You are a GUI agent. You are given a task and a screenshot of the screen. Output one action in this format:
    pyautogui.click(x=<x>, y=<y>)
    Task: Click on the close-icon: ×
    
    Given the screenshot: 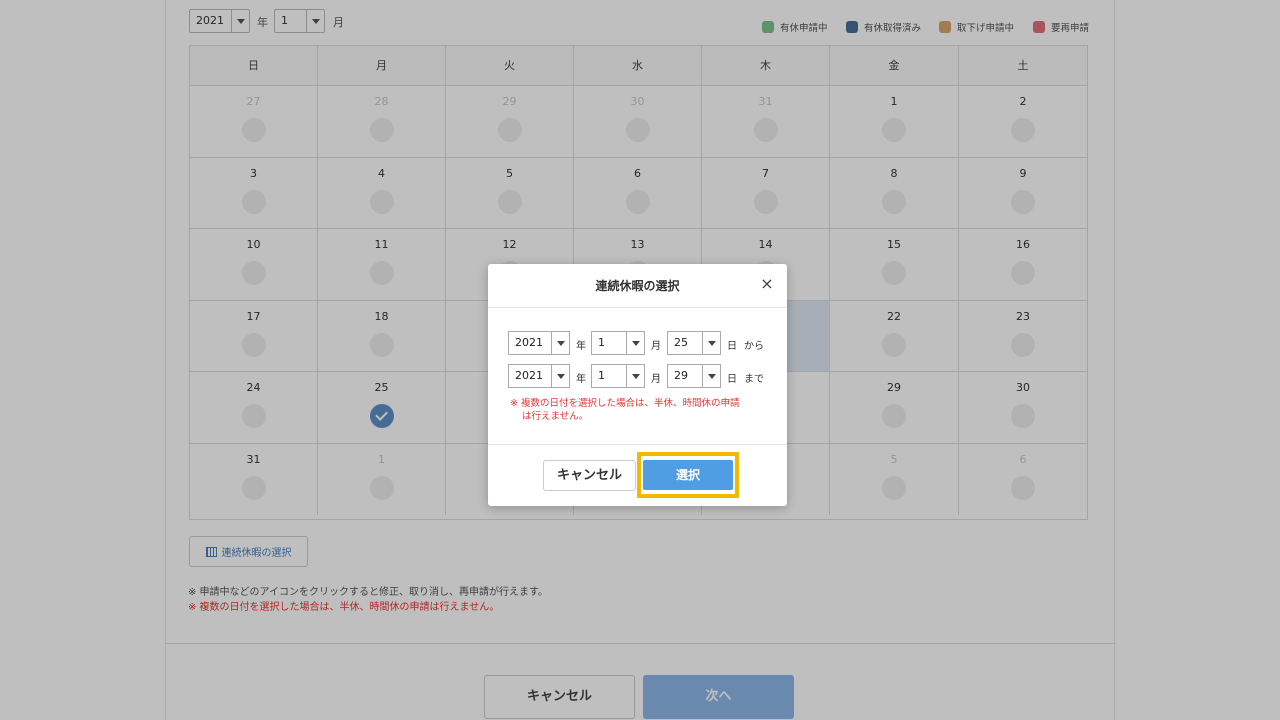 What is the action you would take?
    pyautogui.click(x=767, y=284)
    